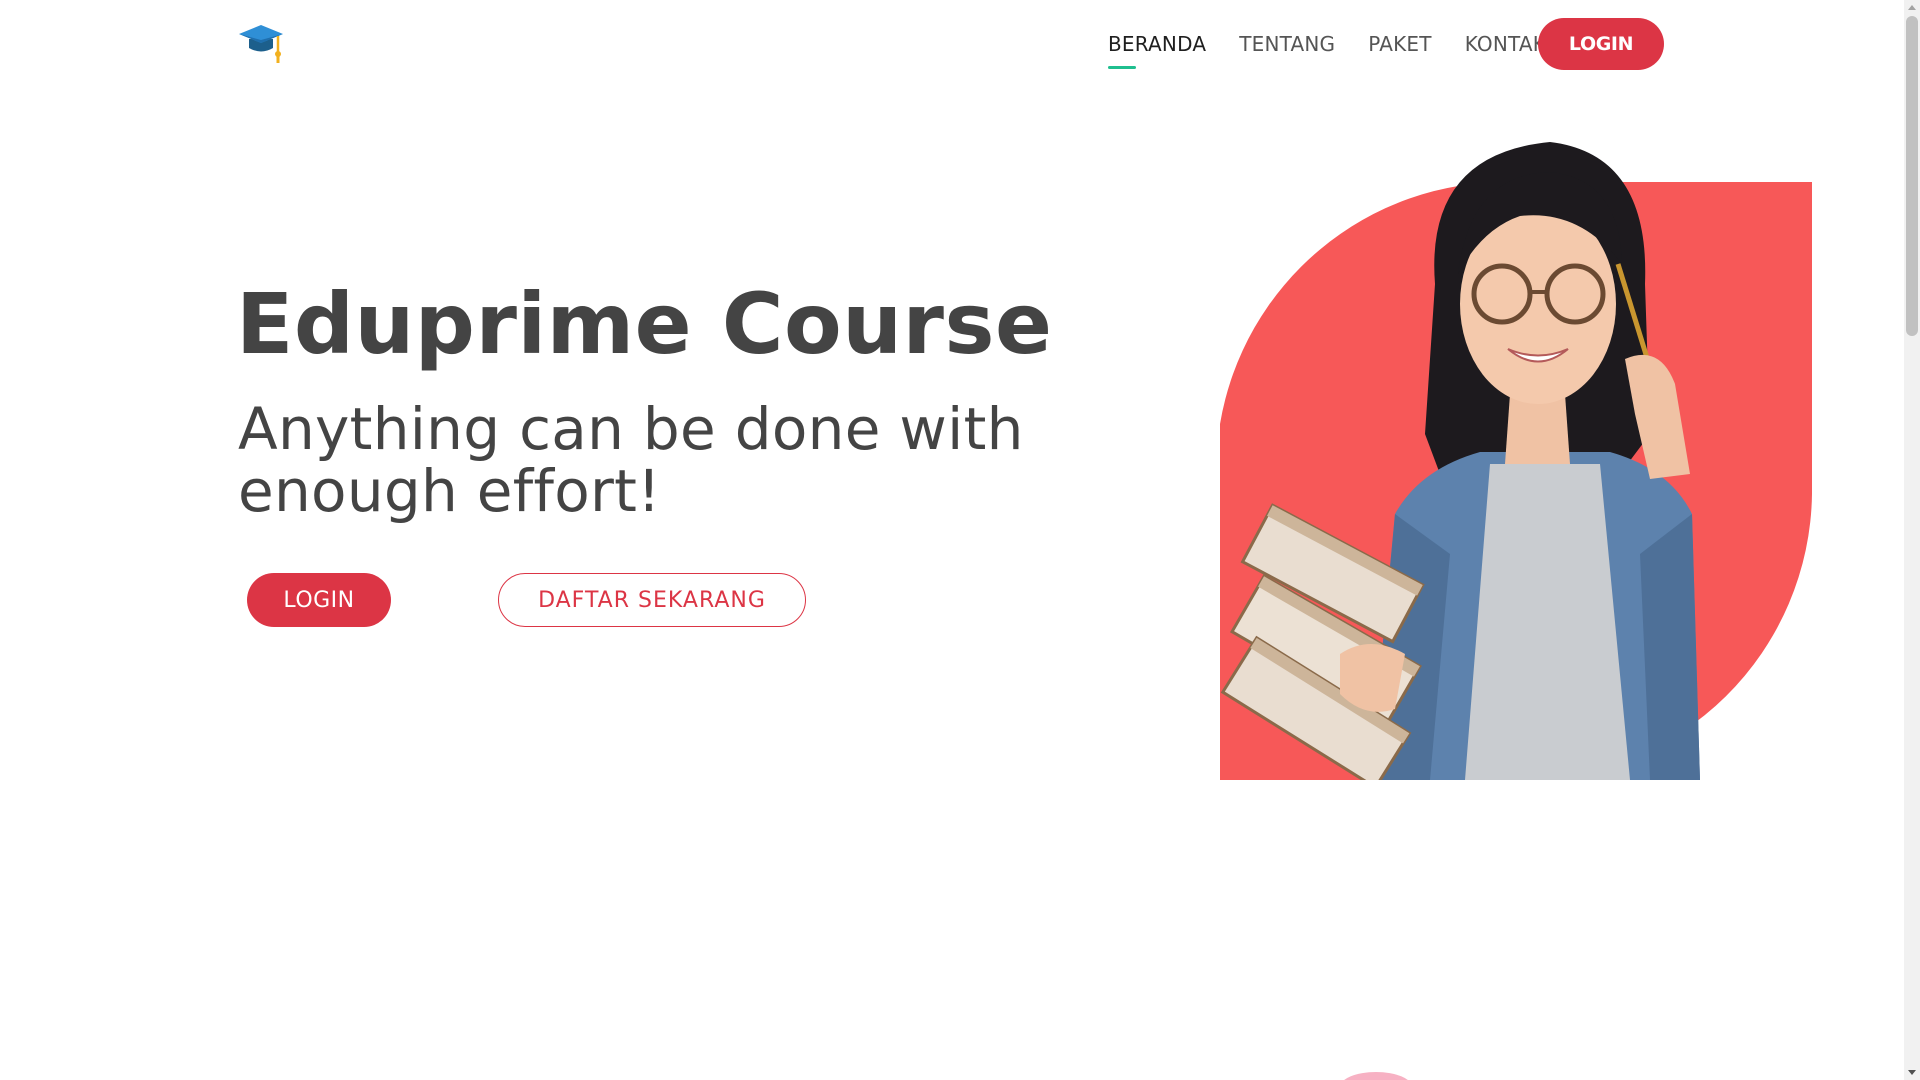 This screenshot has height=1080, width=1920. I want to click on navbar: BERANDA TENTANG PAKET KONTAK LOGIN, so click(952, 44).